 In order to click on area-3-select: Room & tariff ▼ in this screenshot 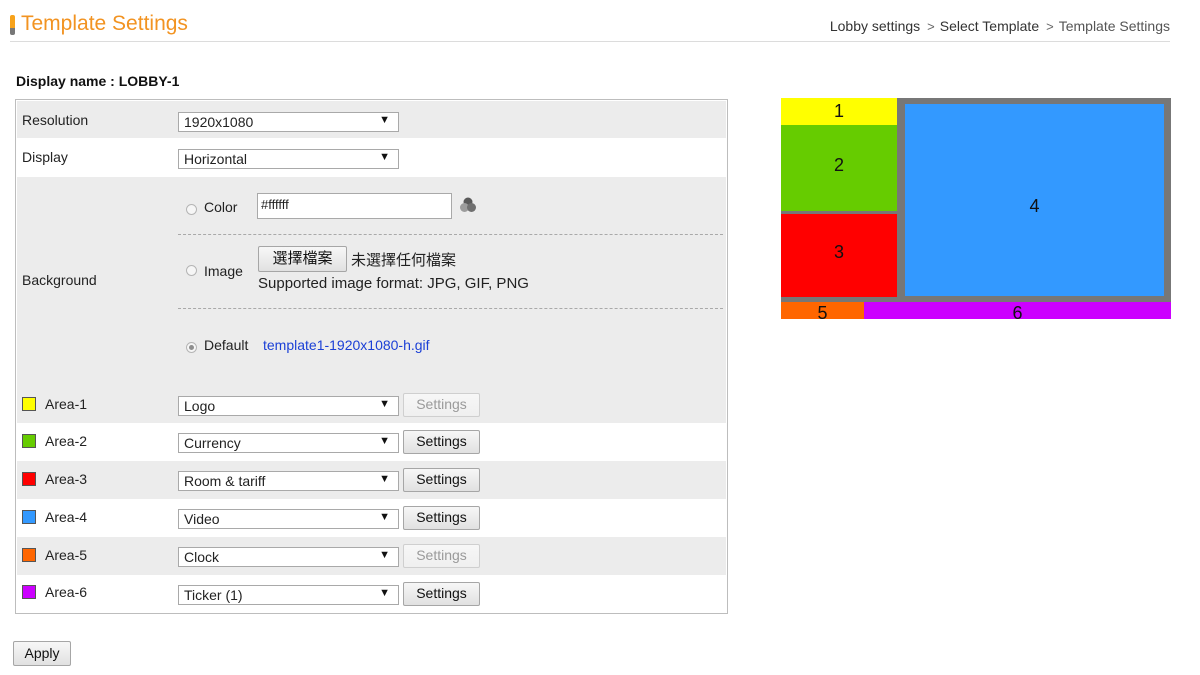, I will do `click(288, 481)`.